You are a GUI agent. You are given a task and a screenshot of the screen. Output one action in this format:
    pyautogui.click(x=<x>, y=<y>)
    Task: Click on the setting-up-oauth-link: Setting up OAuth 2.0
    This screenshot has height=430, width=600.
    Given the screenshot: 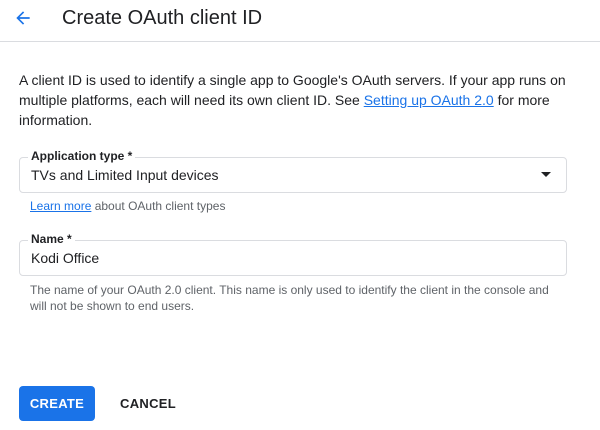 What is the action you would take?
    pyautogui.click(x=429, y=100)
    